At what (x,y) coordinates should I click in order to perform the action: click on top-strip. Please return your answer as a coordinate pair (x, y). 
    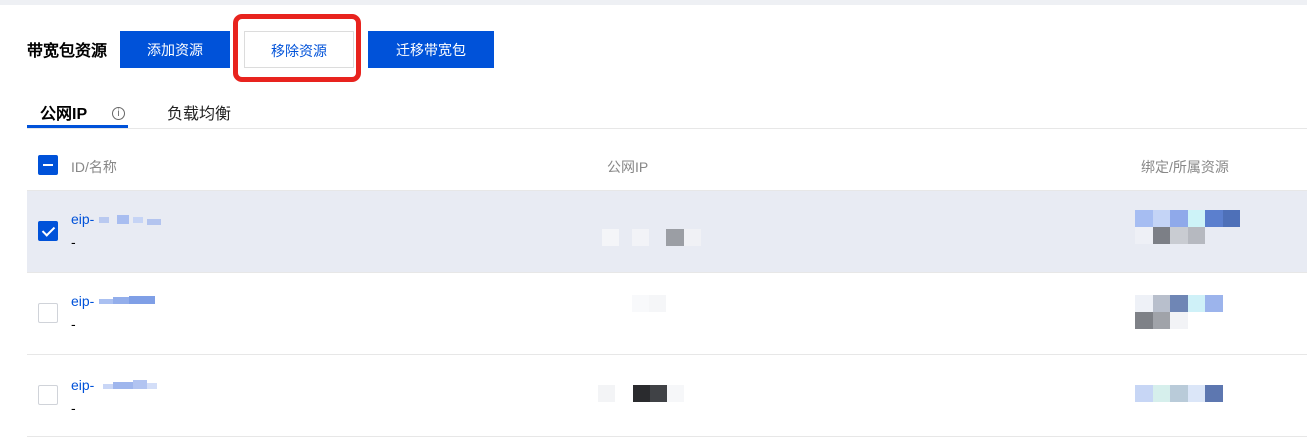
    Looking at the image, I should click on (653, 2).